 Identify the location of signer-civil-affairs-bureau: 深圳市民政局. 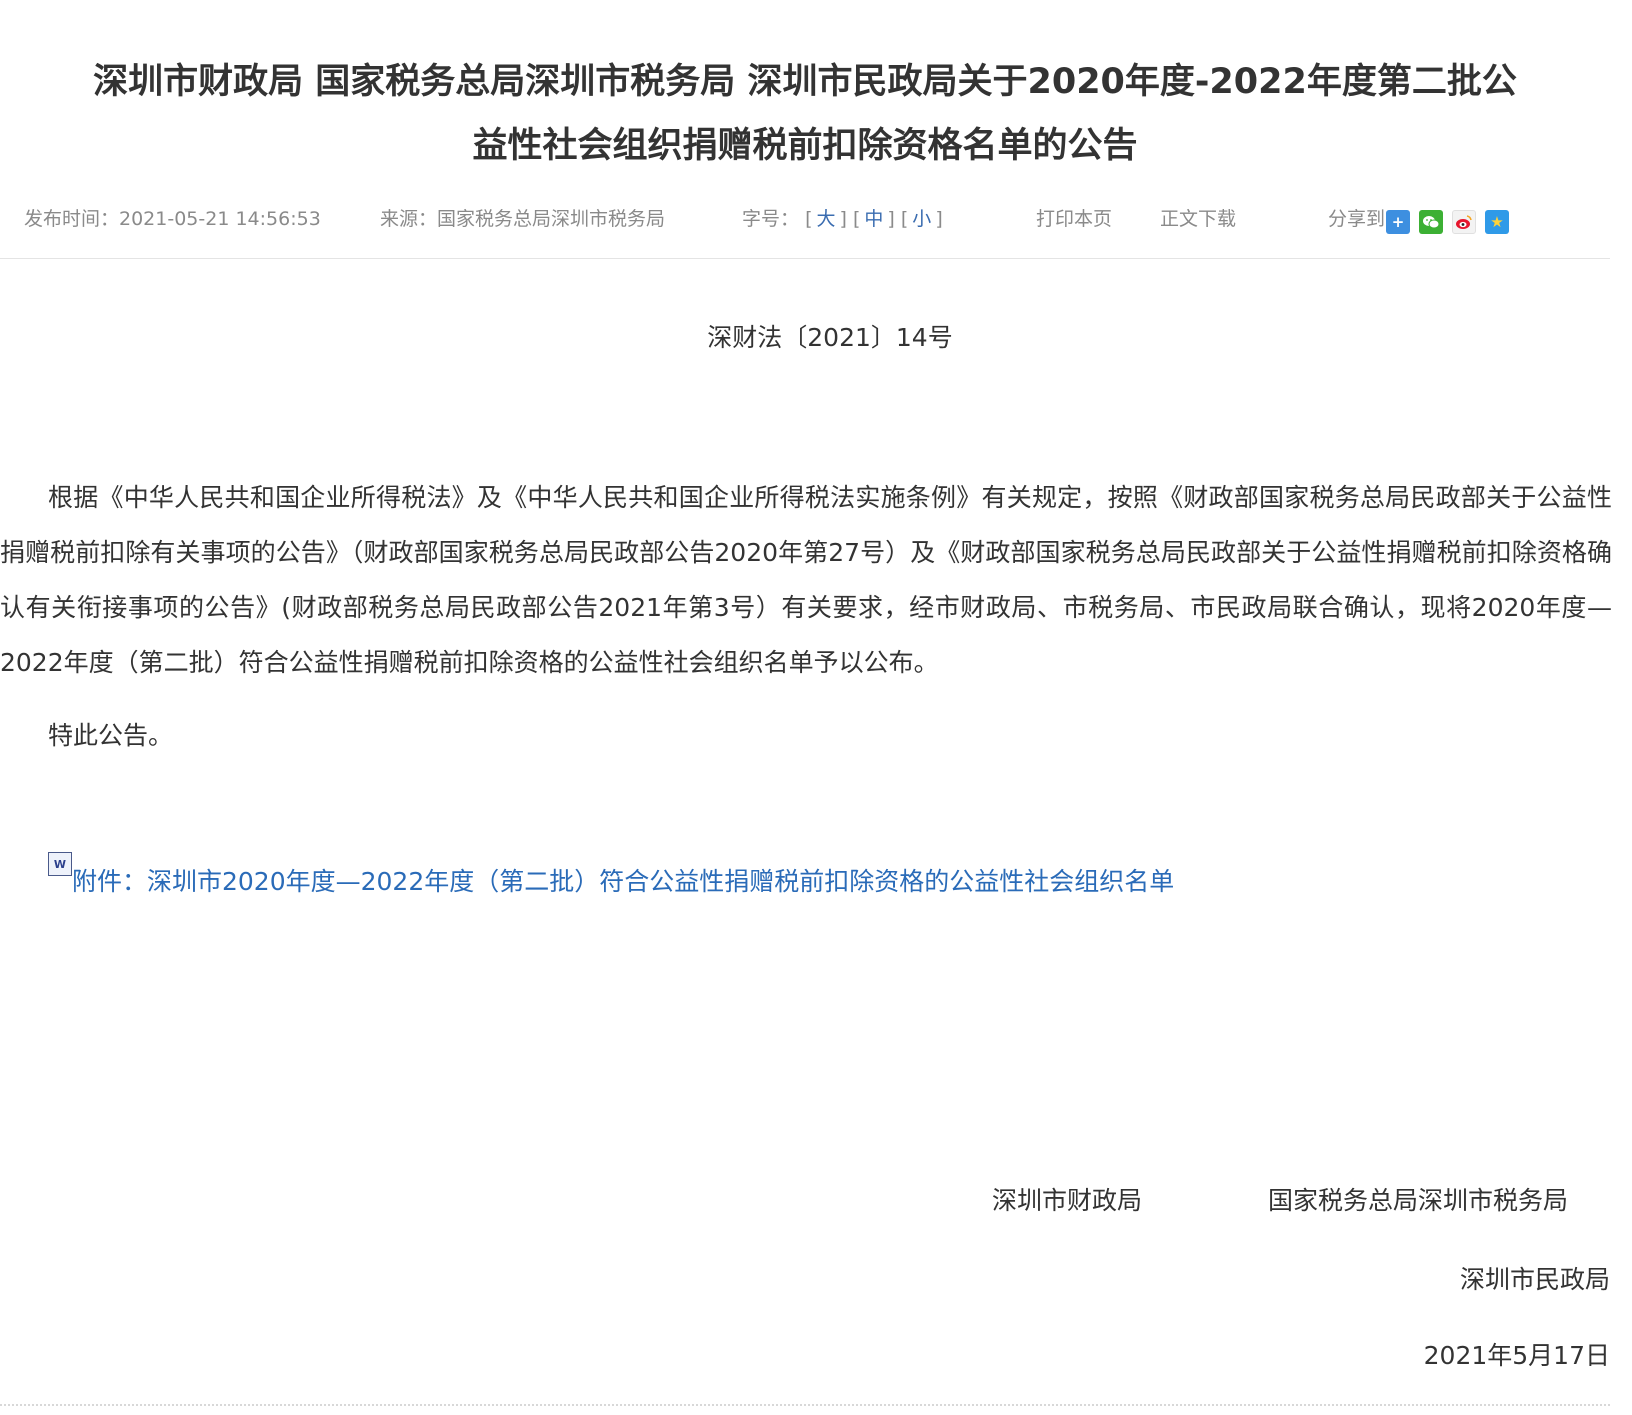
(1534, 1279).